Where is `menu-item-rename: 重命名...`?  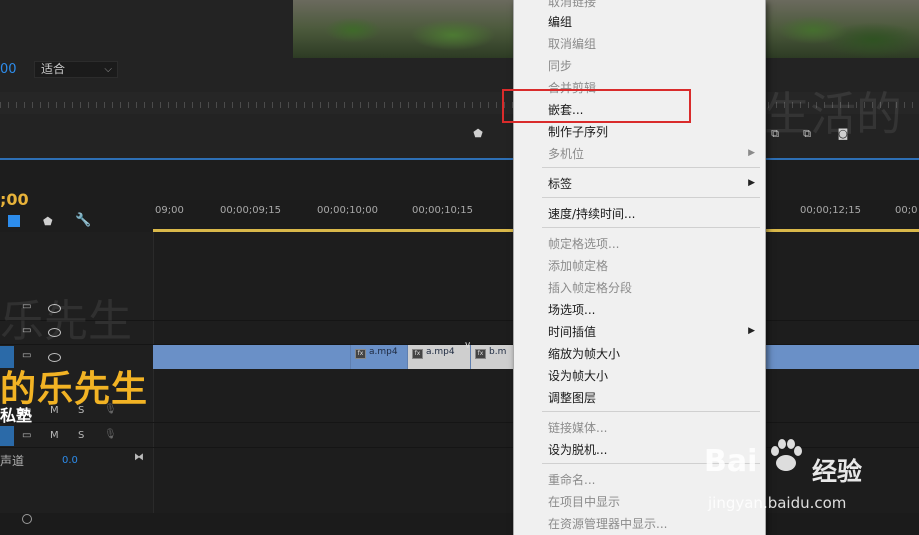 menu-item-rename: 重命名... is located at coordinates (571, 479).